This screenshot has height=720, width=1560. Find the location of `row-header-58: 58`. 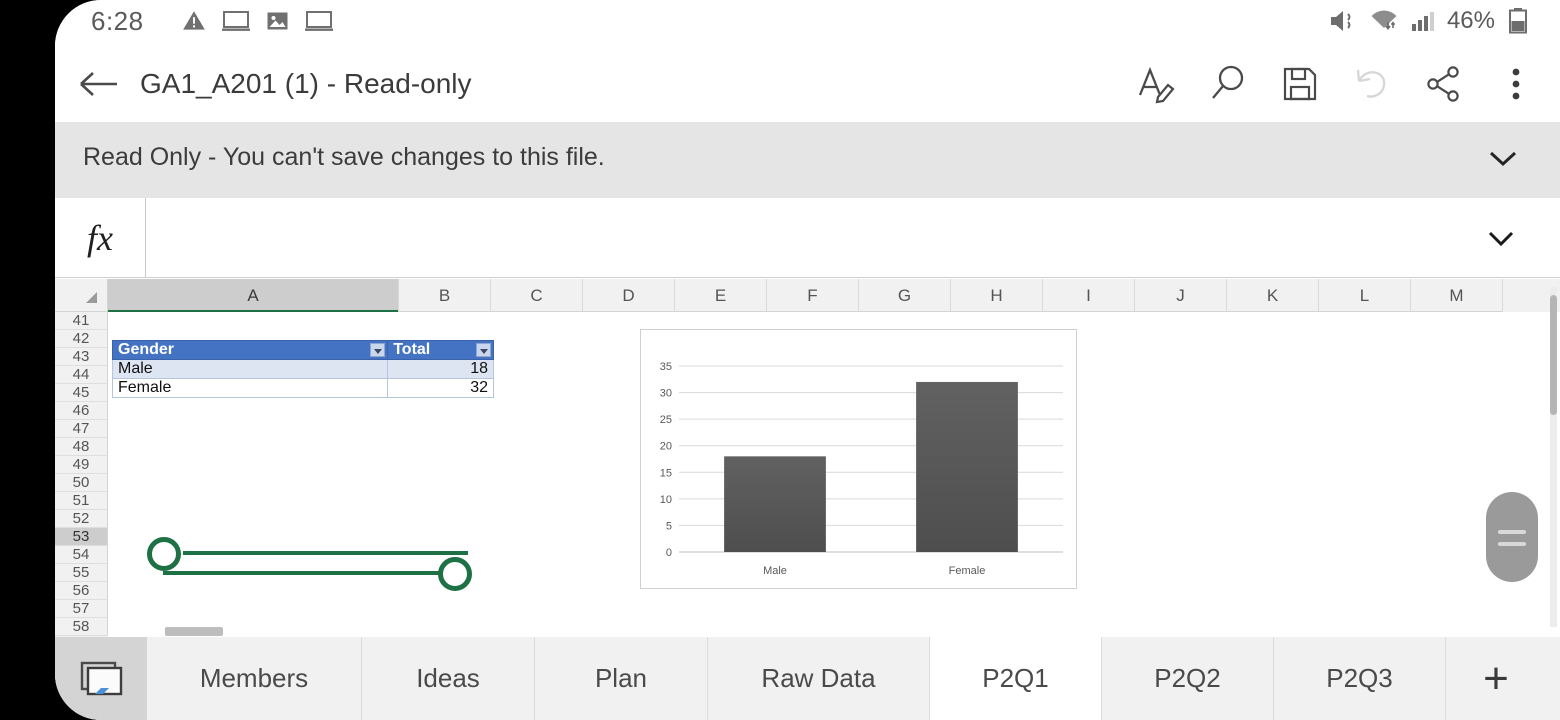

row-header-58: 58 is located at coordinates (81, 627).